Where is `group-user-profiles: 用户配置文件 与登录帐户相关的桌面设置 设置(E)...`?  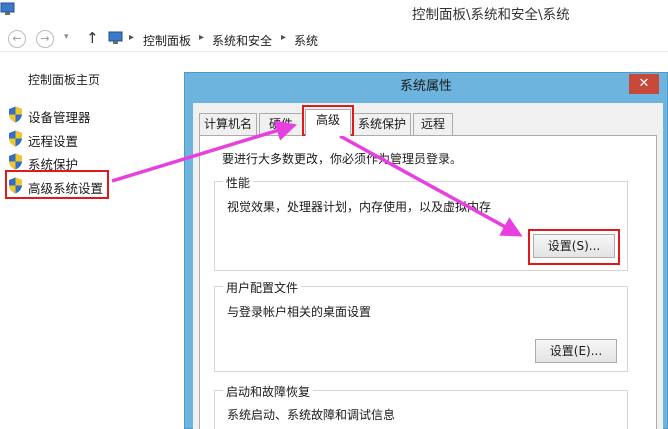
group-user-profiles: 用户配置文件 与登录帐户相关的桌面设置 设置(E)... is located at coordinates (421, 325).